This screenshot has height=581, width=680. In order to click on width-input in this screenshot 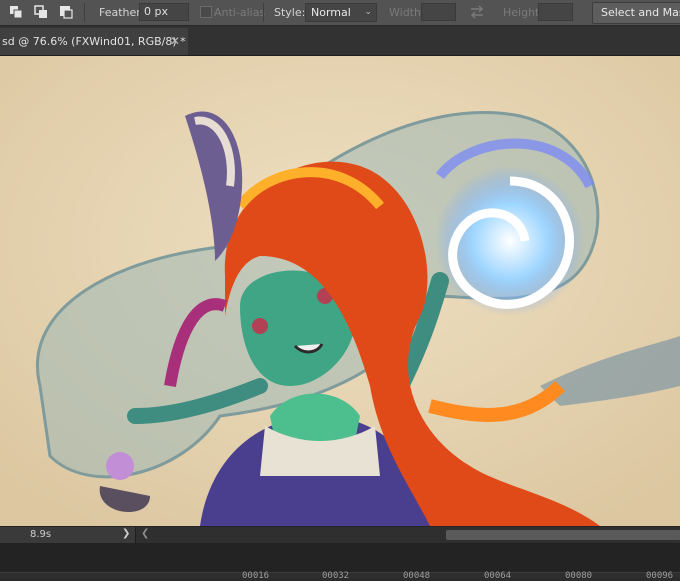, I will do `click(438, 12)`.